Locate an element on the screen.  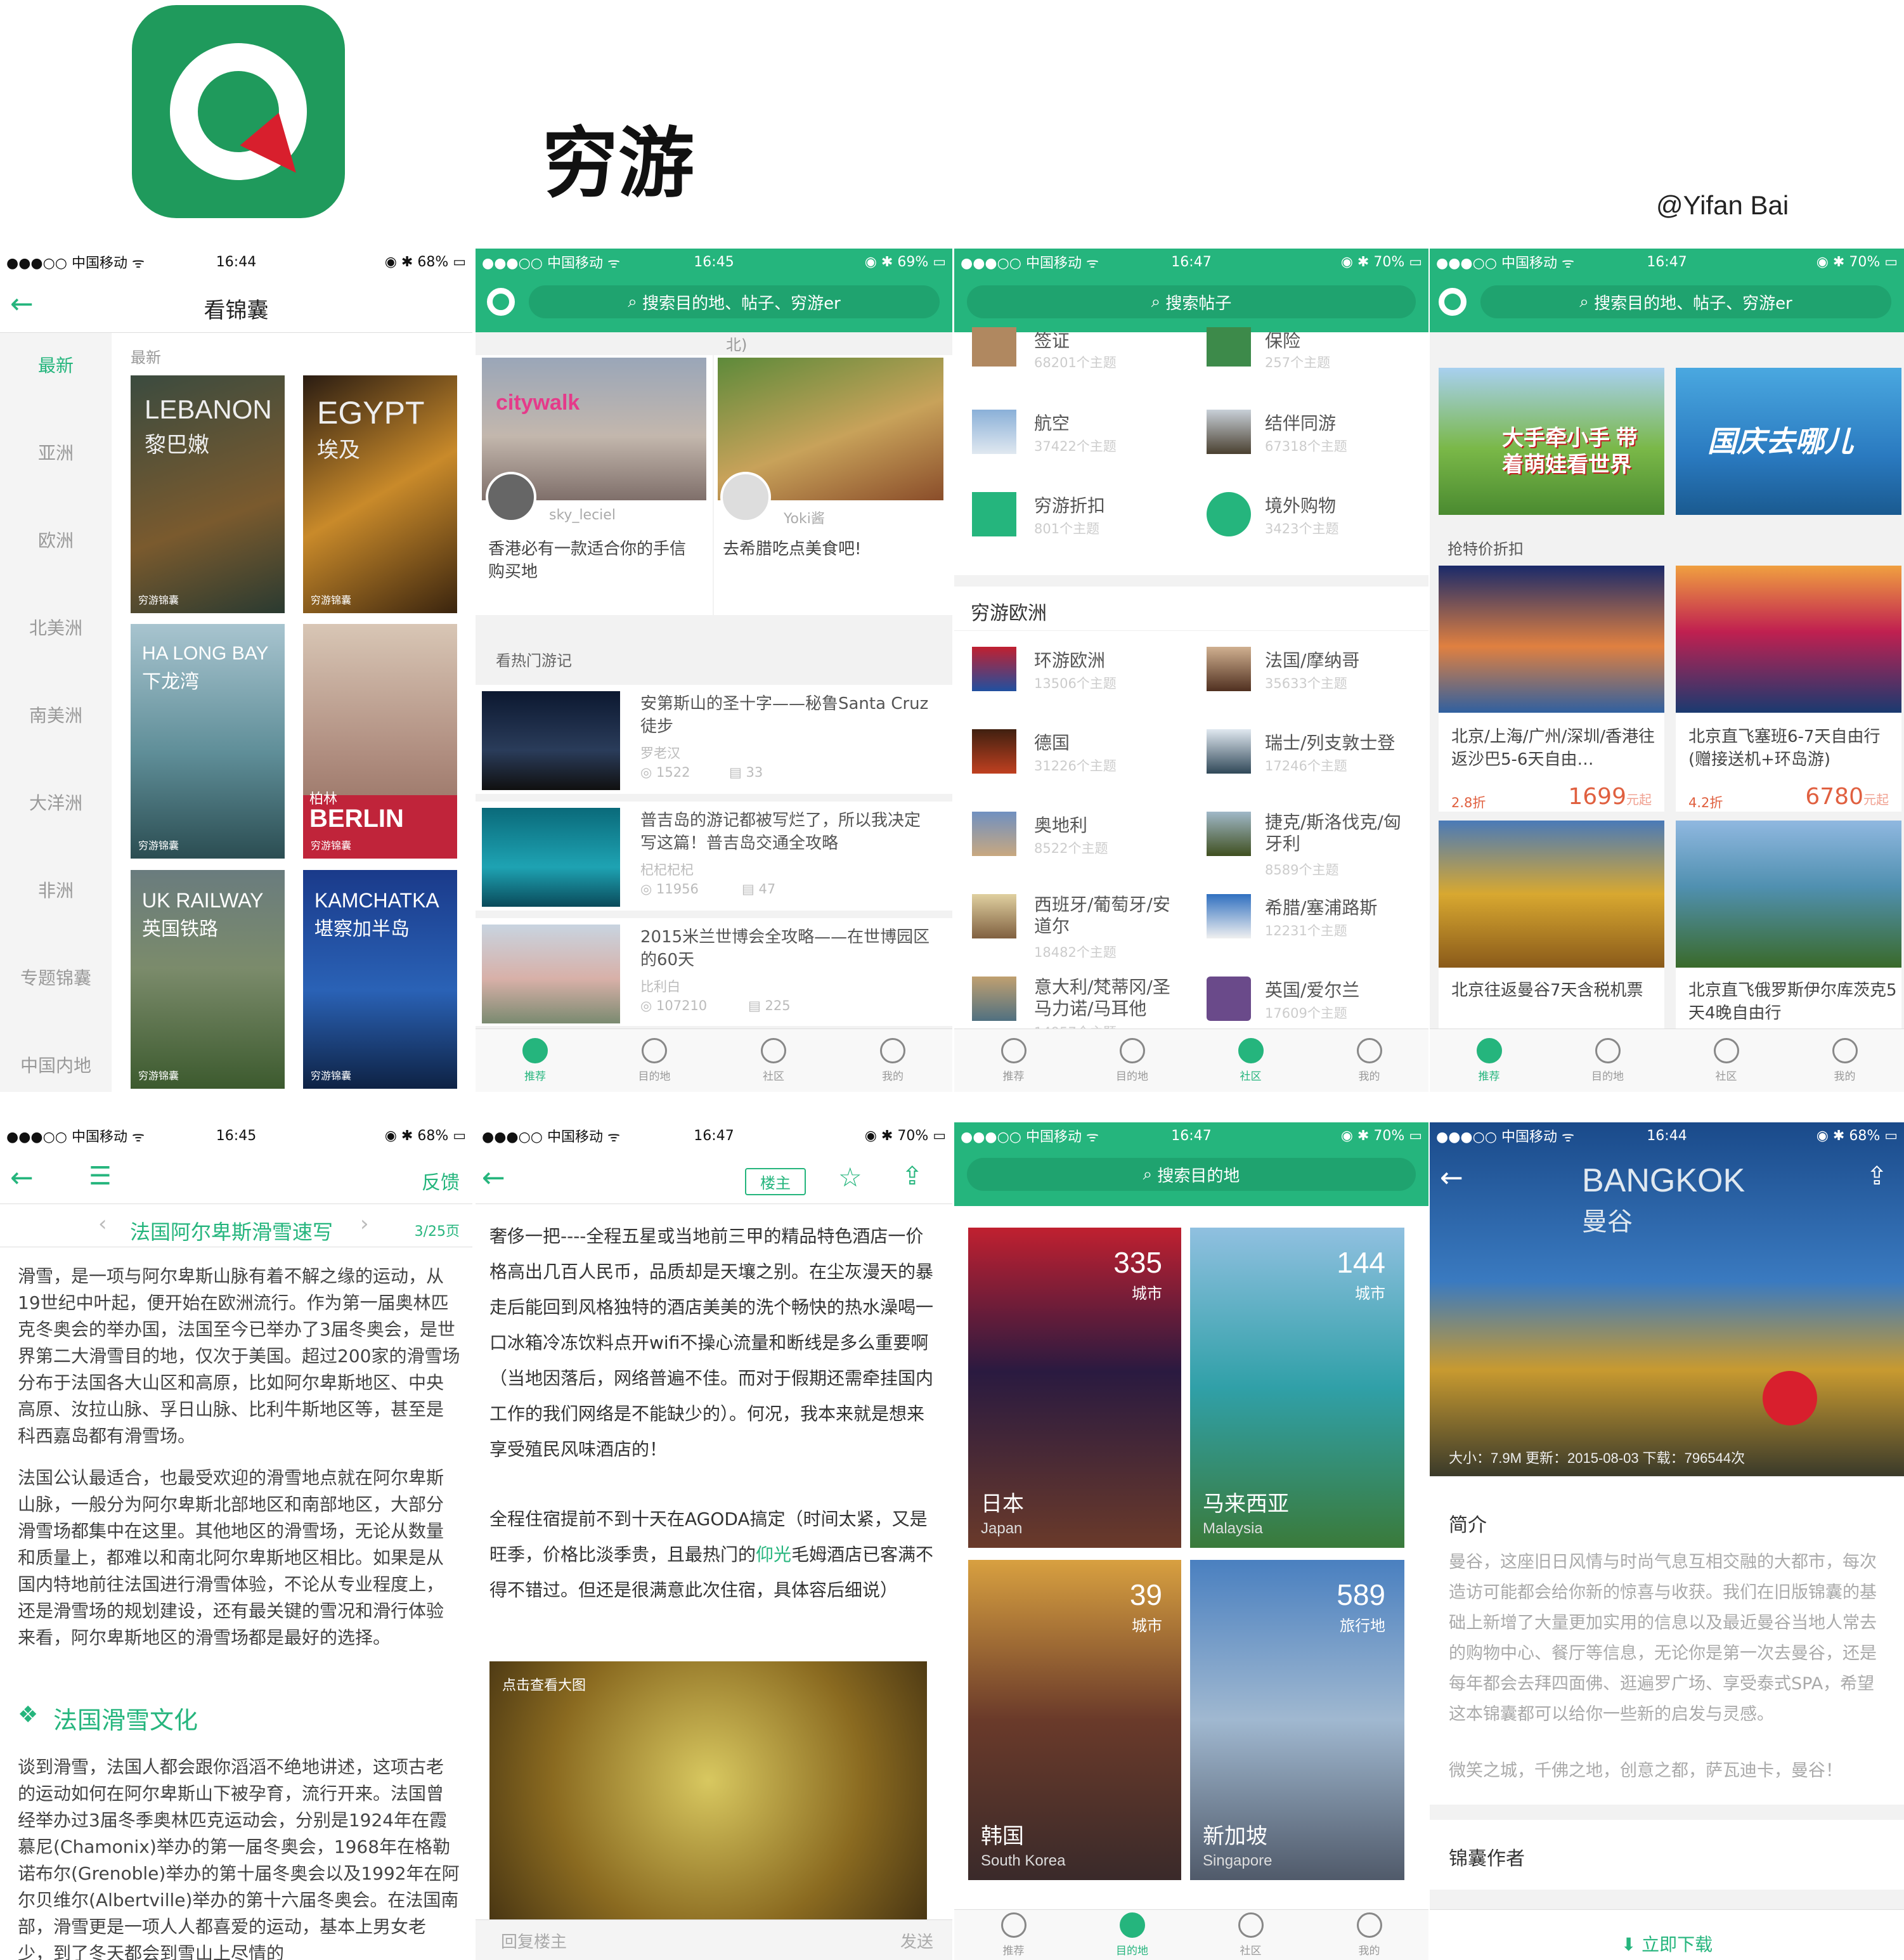
forum-item: 环游欧洲 13506个主题 is located at coordinates (1081, 676).